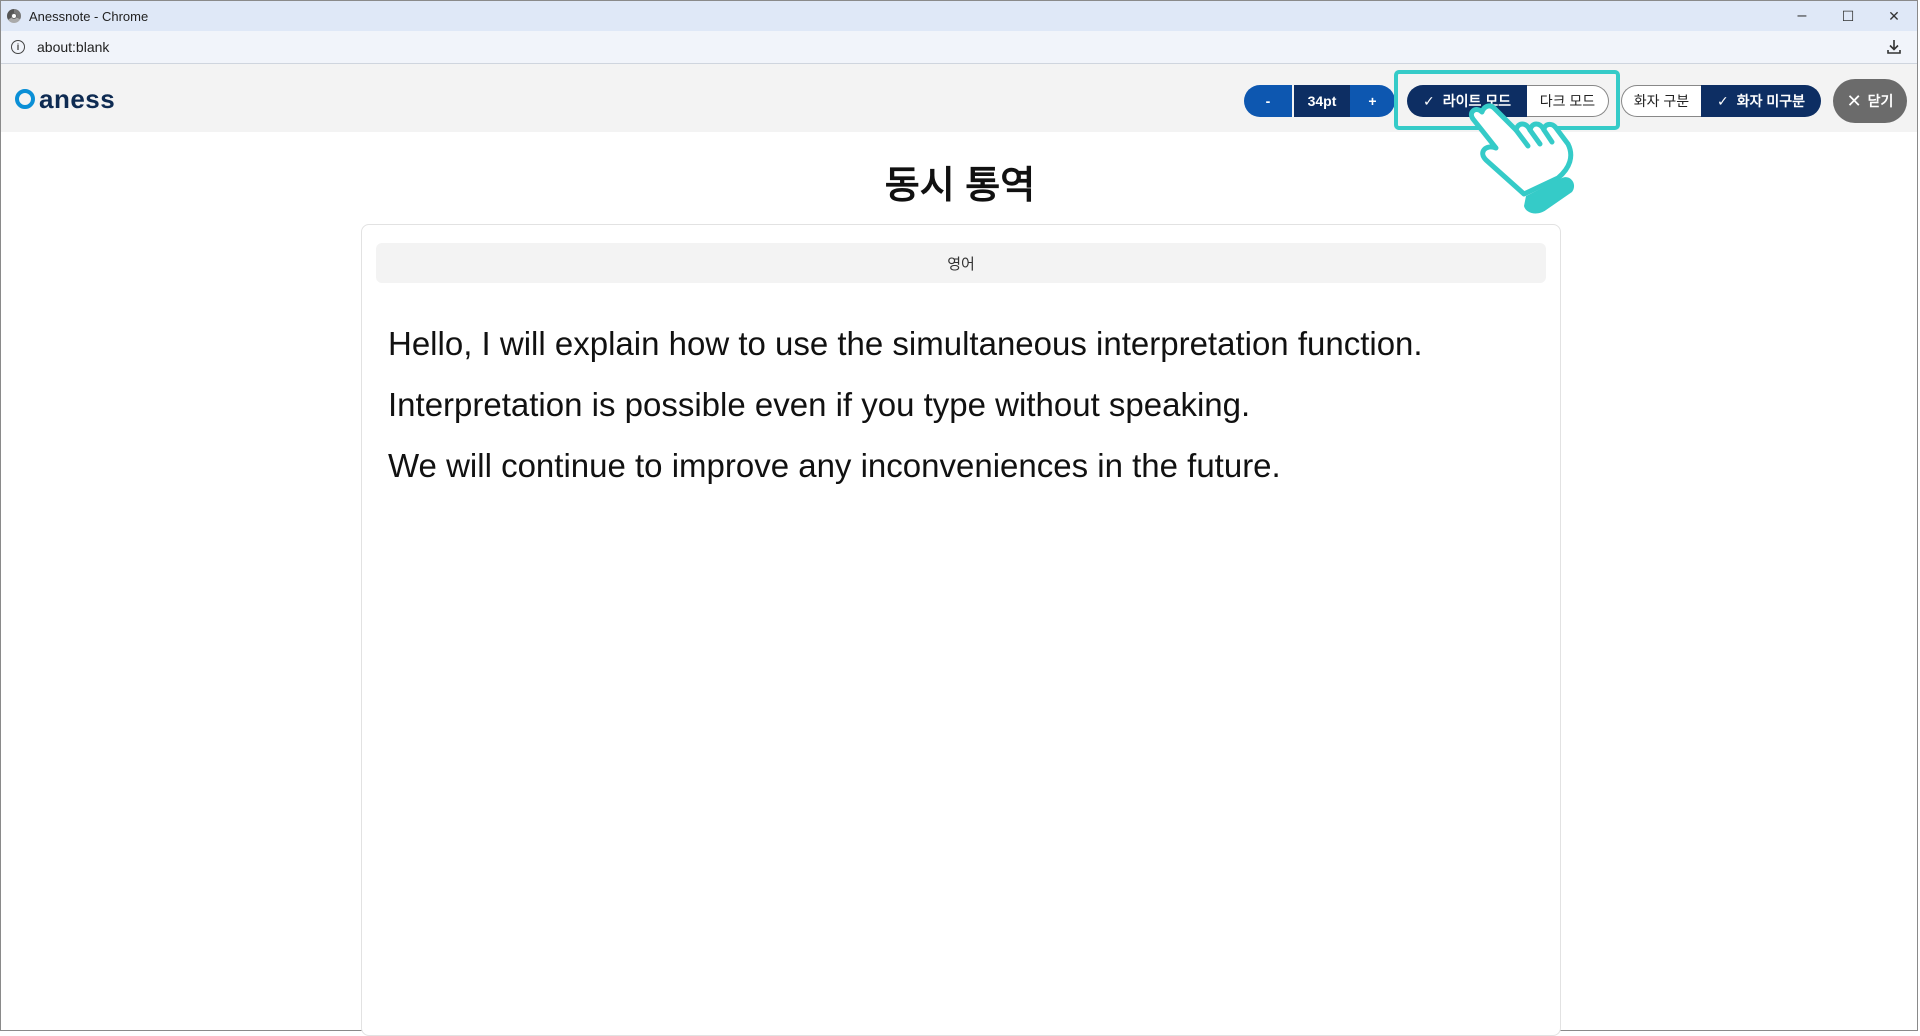 The height and width of the screenshot is (1036, 1920). Describe the element at coordinates (1880, 101) in the screenshot. I see `close-label: 닫기` at that location.